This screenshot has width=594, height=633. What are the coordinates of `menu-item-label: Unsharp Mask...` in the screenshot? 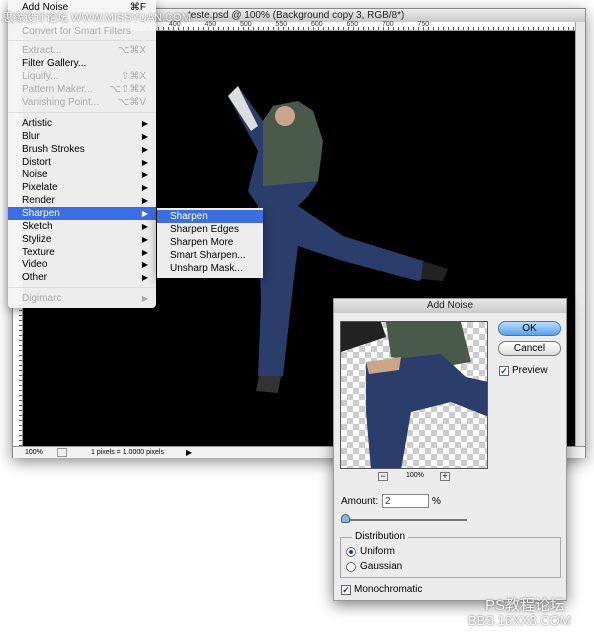 It's located at (206, 268).